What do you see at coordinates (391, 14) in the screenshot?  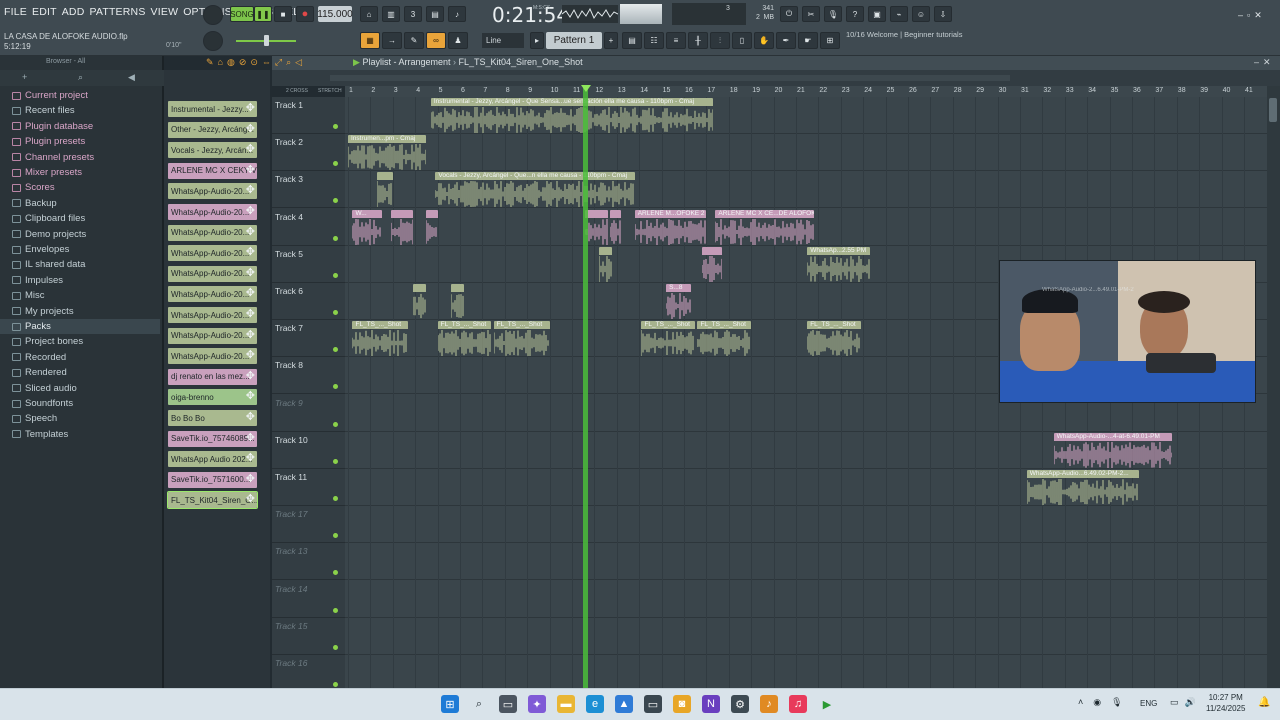 I see `wait-input-button: ▥` at bounding box center [391, 14].